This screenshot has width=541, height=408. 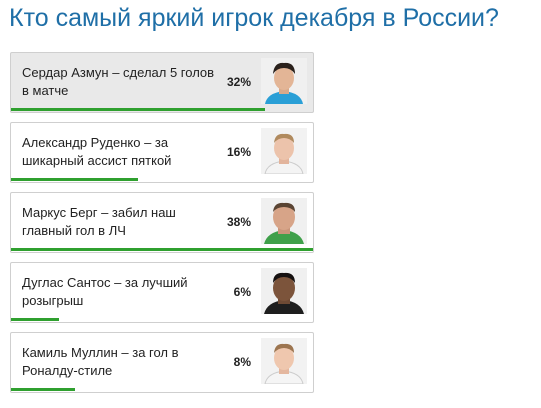 I want to click on poll-option-santos: Дуглас Сантос – за лучший розыгрыш 6%, so click(x=162, y=292).